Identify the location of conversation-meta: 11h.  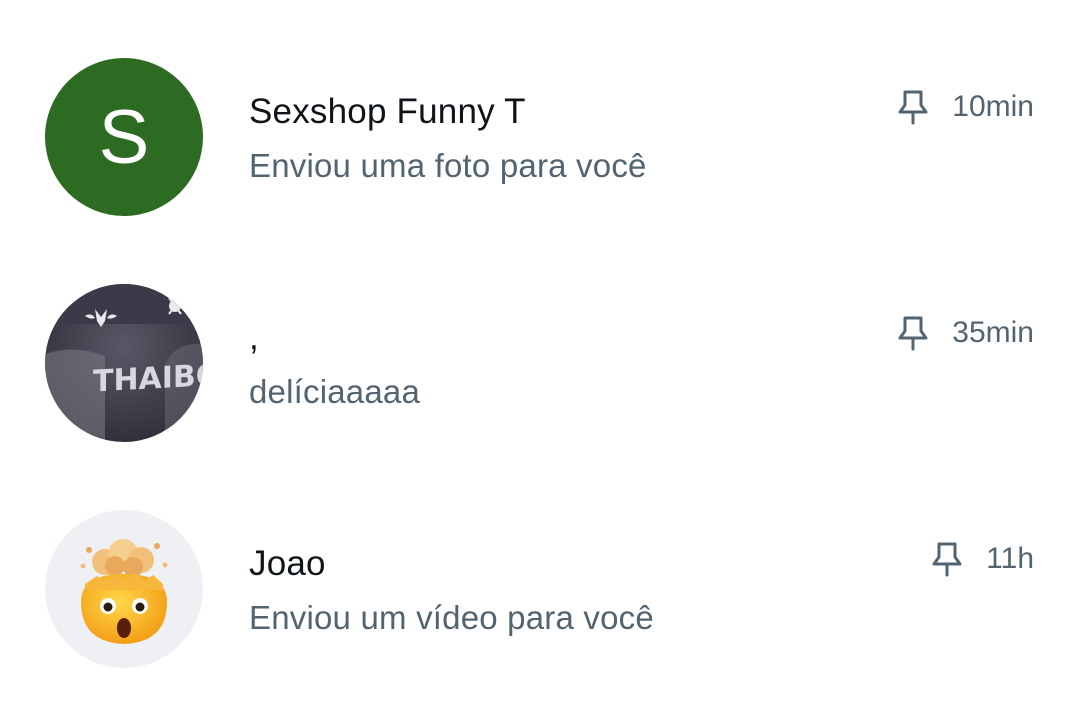
(982, 559).